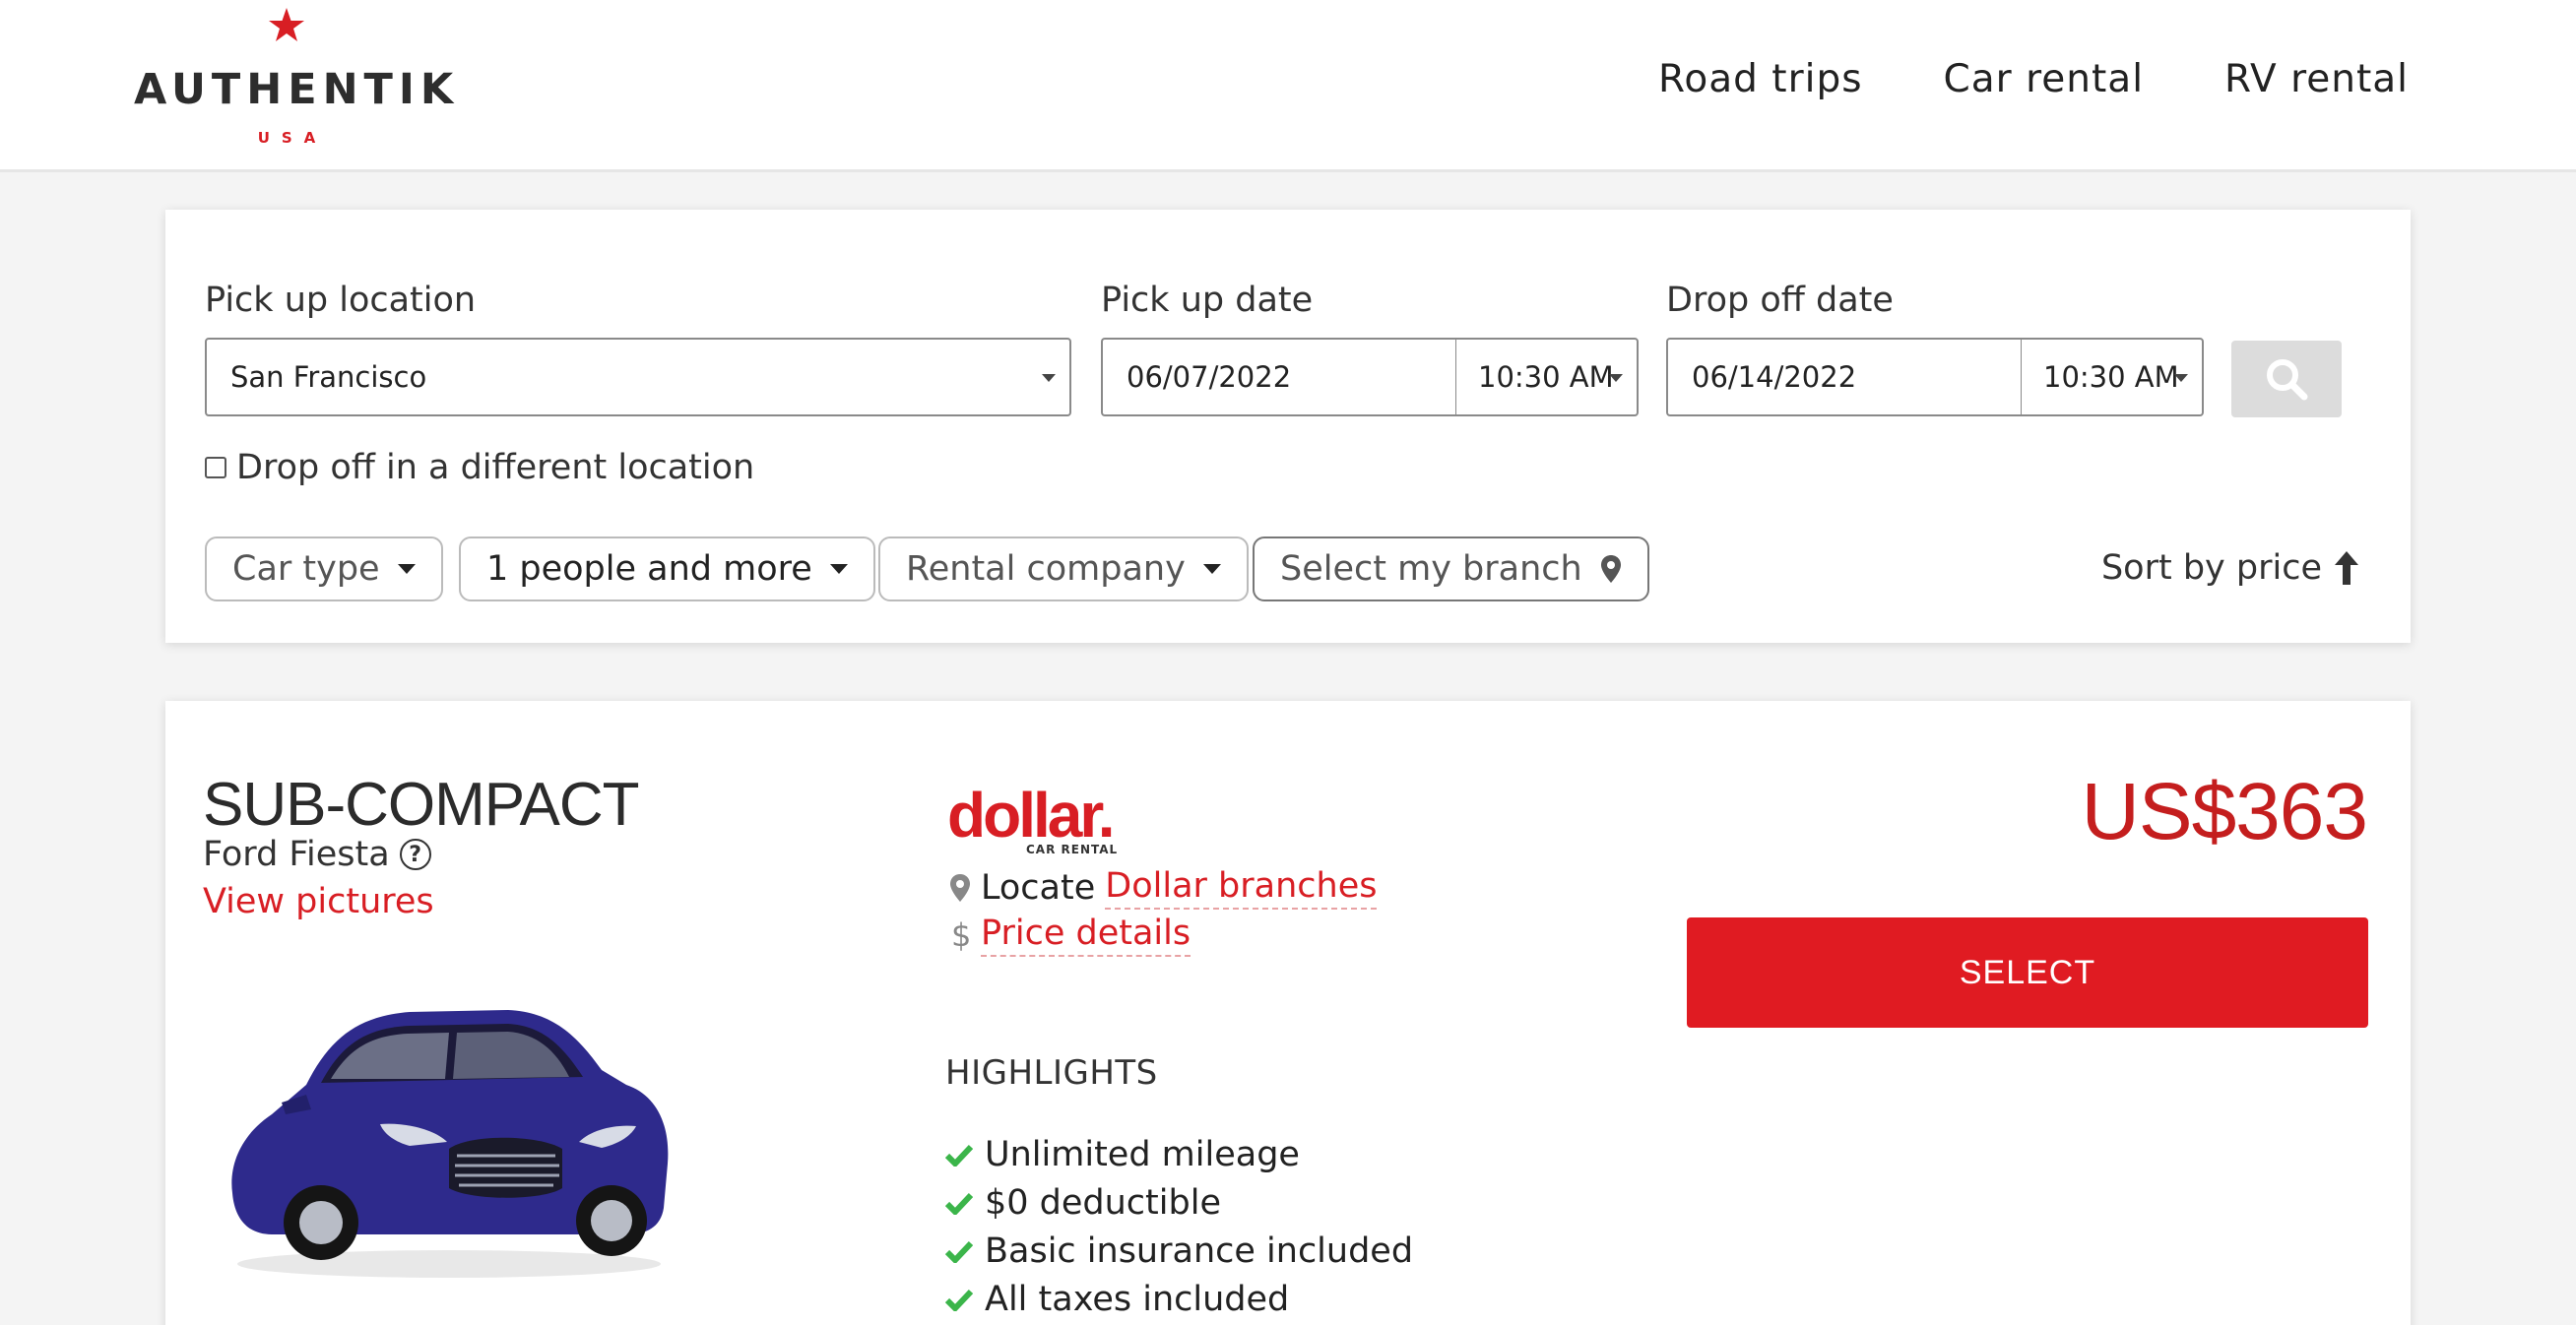 The width and height of the screenshot is (2576, 1325). Describe the element at coordinates (1051, 1073) in the screenshot. I see `highlights-title: HIGHLIGHTS` at that location.